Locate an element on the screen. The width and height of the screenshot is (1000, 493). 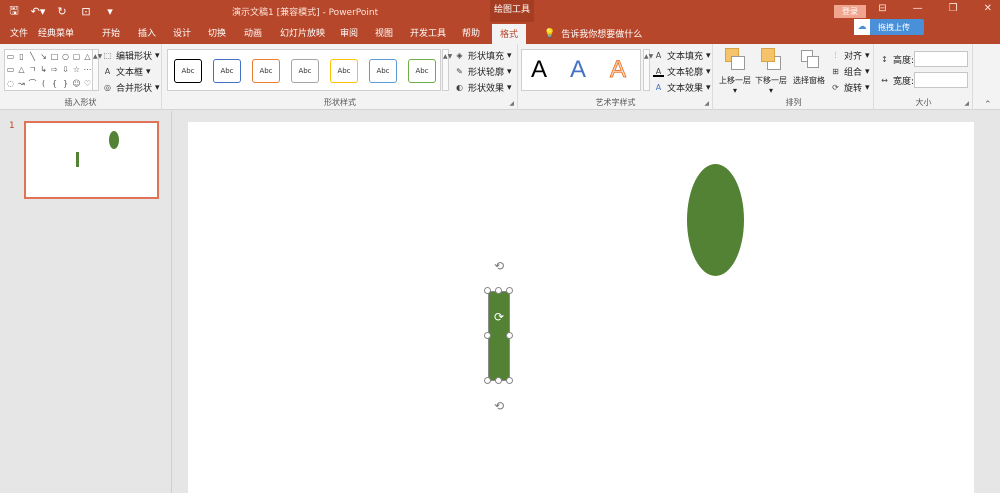
text-effects-button: A 文本效果 ▾ is located at coordinates (682, 88).